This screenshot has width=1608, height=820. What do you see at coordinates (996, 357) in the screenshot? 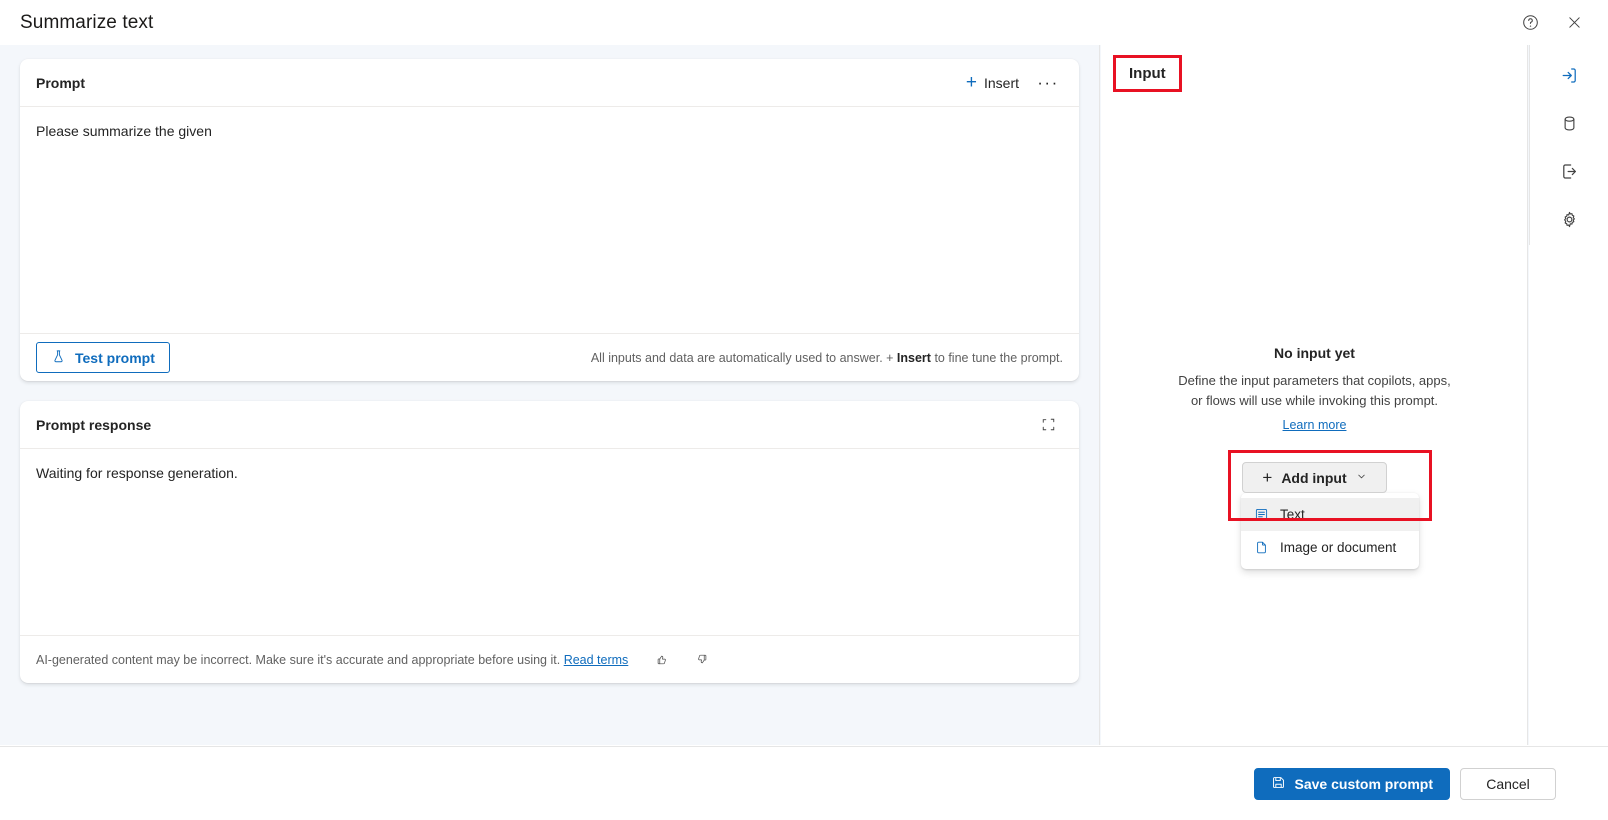
I see `hint-suffix: to fine tune the prompt.` at bounding box center [996, 357].